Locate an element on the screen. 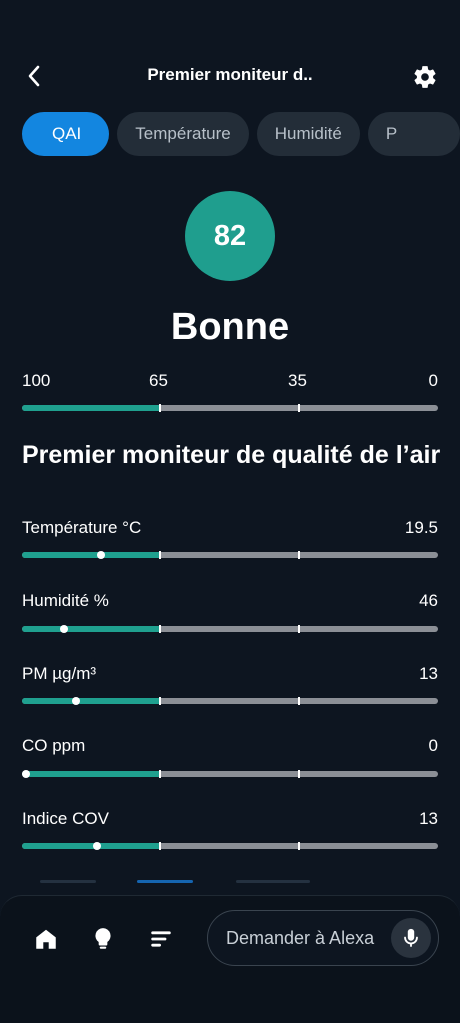 This screenshot has height=1023, width=460. section-title: Premier moniteur de qualité de l’air is located at coordinates (231, 455).